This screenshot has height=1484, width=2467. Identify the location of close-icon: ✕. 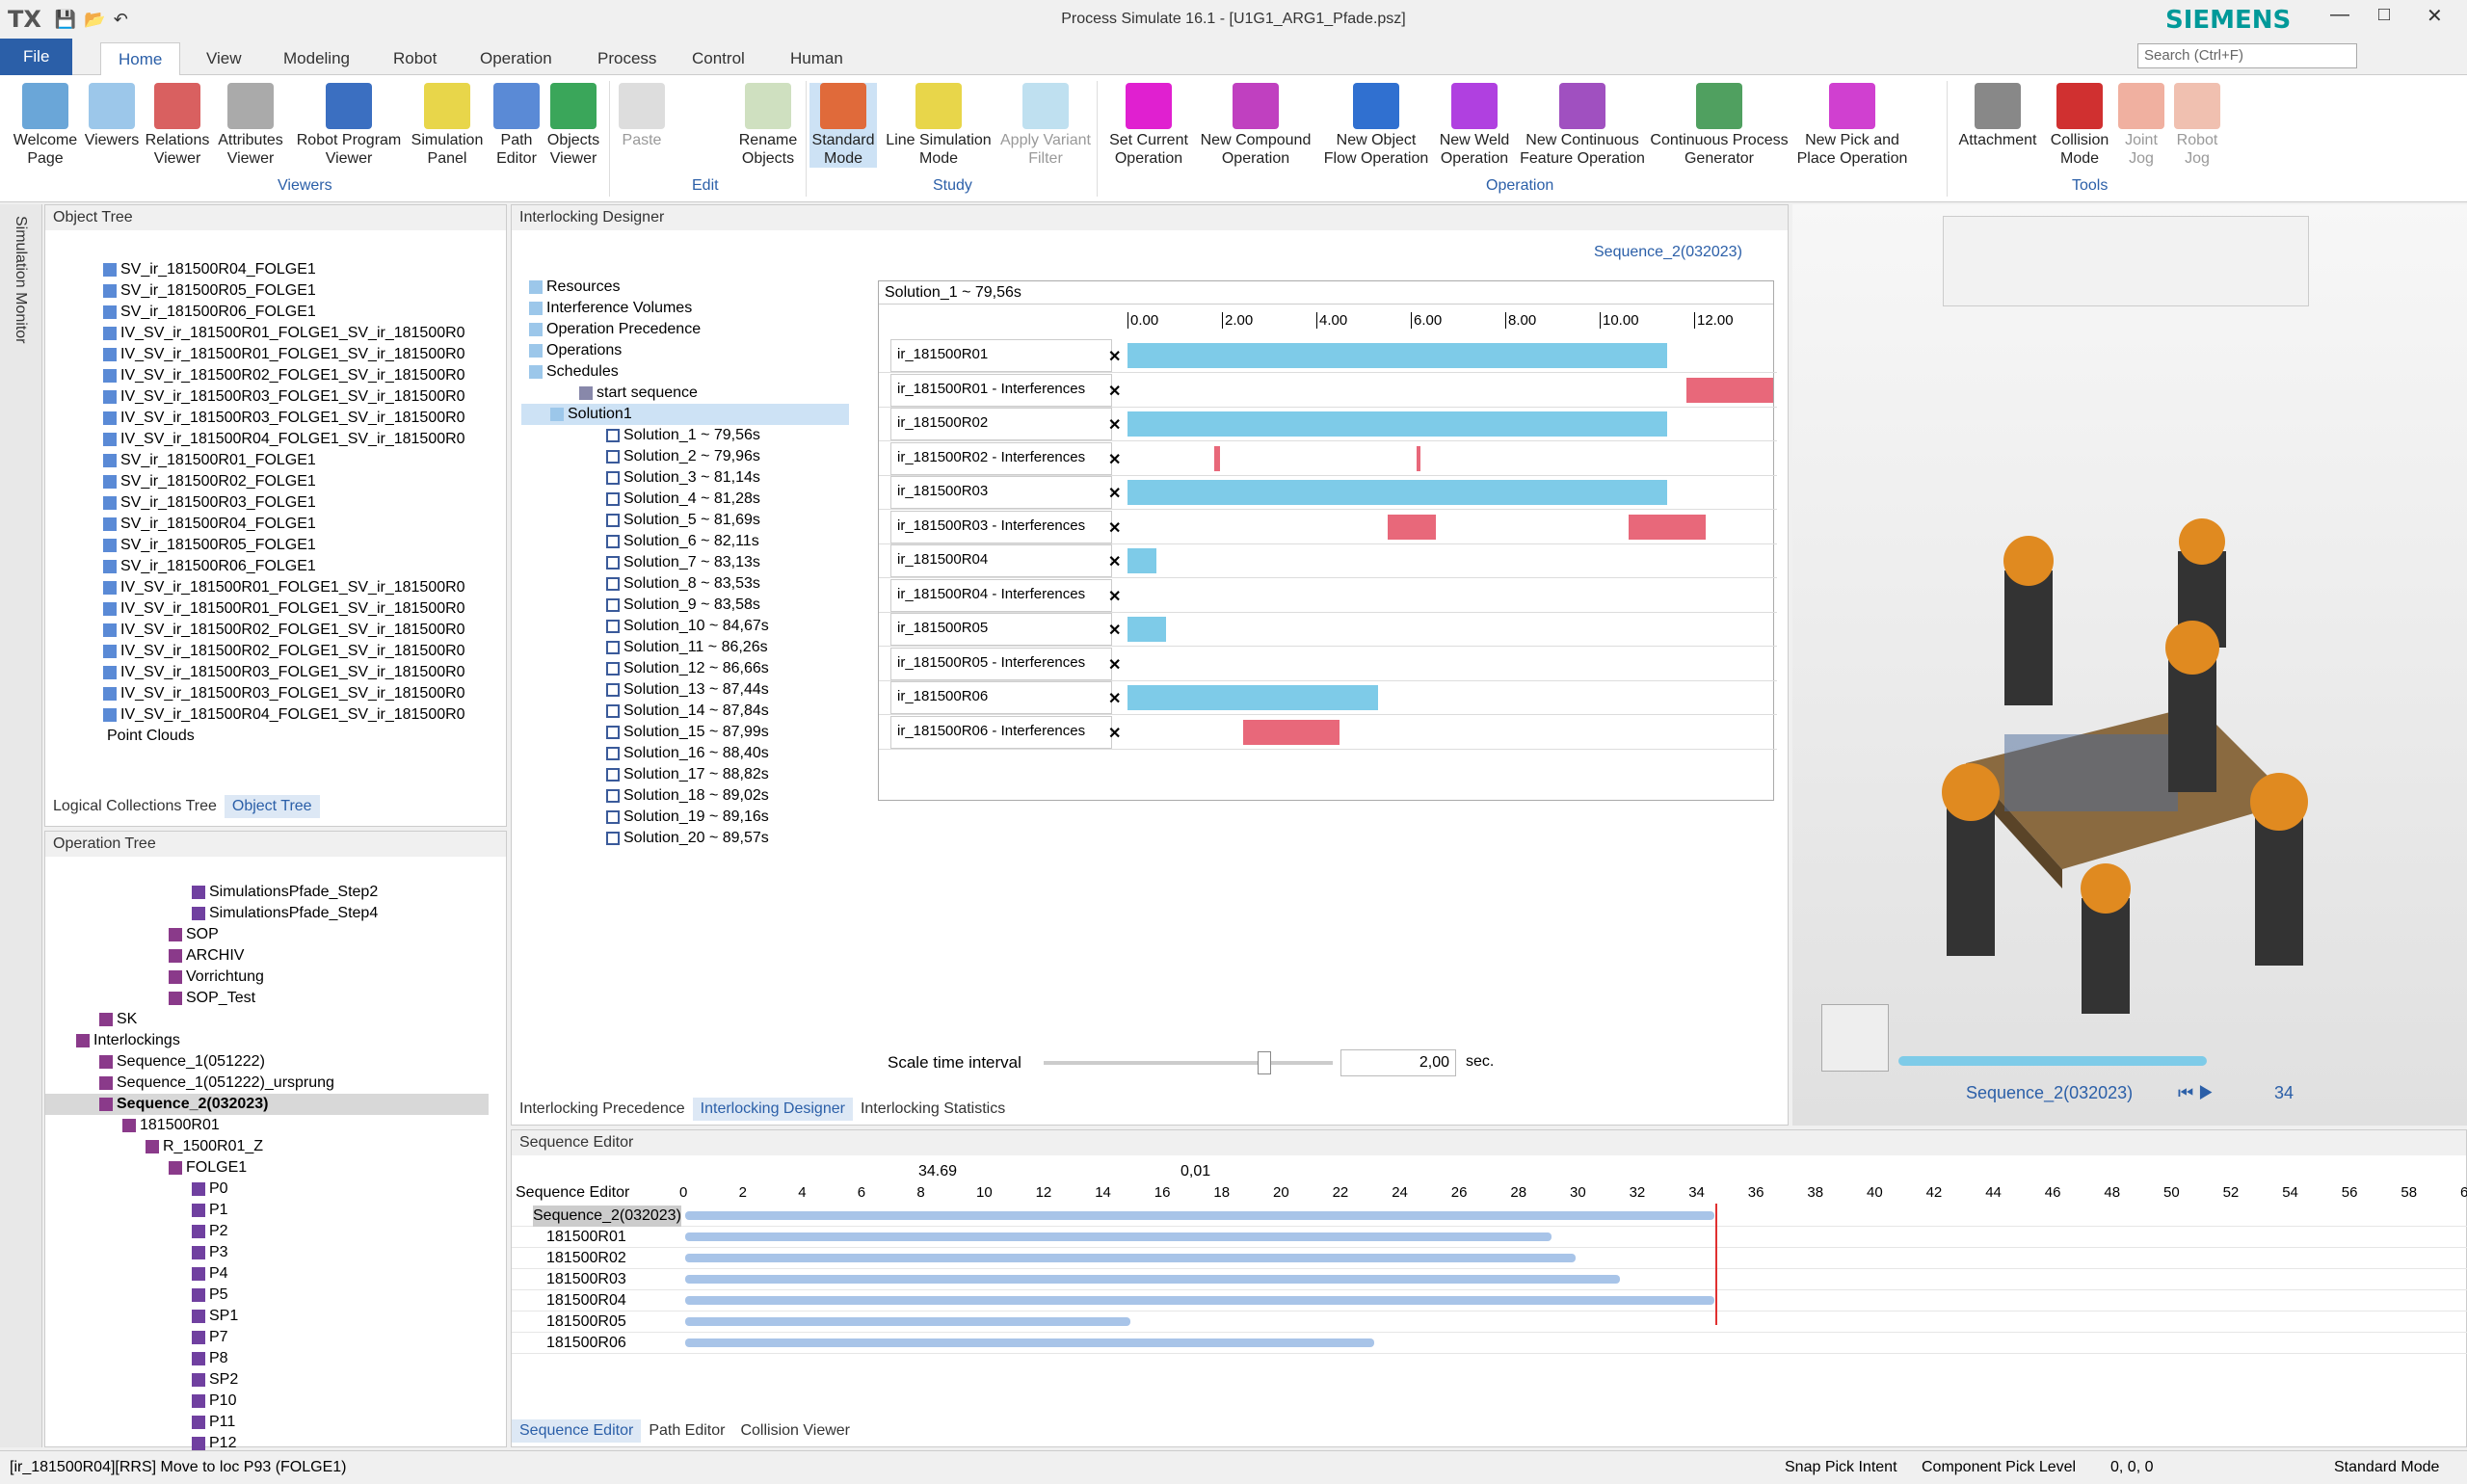
(2435, 16).